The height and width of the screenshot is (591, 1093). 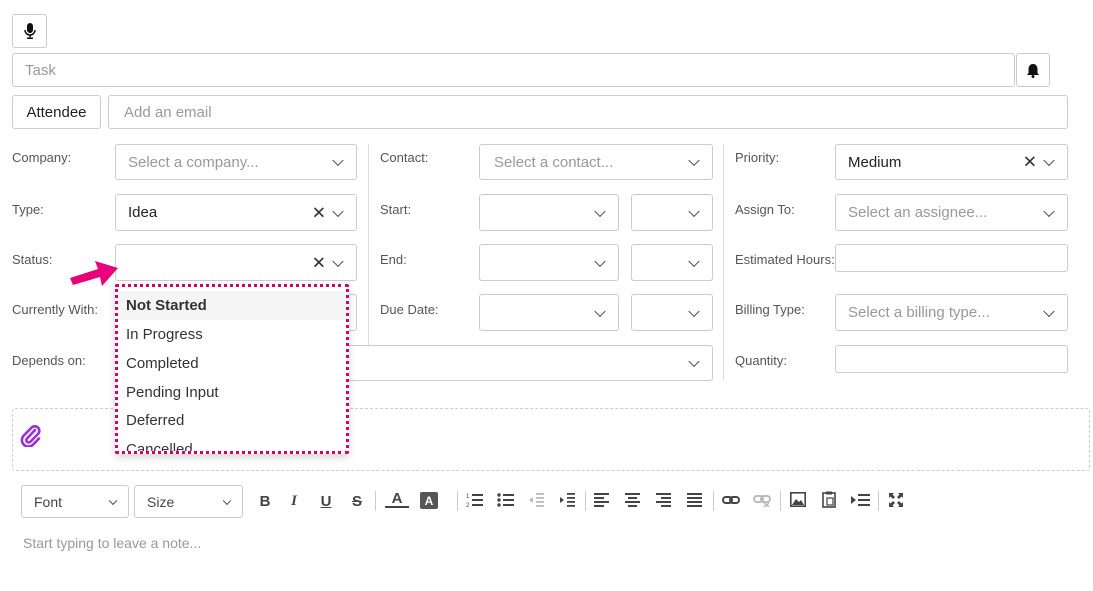 What do you see at coordinates (265, 501) in the screenshot?
I see `bold-icon: B` at bounding box center [265, 501].